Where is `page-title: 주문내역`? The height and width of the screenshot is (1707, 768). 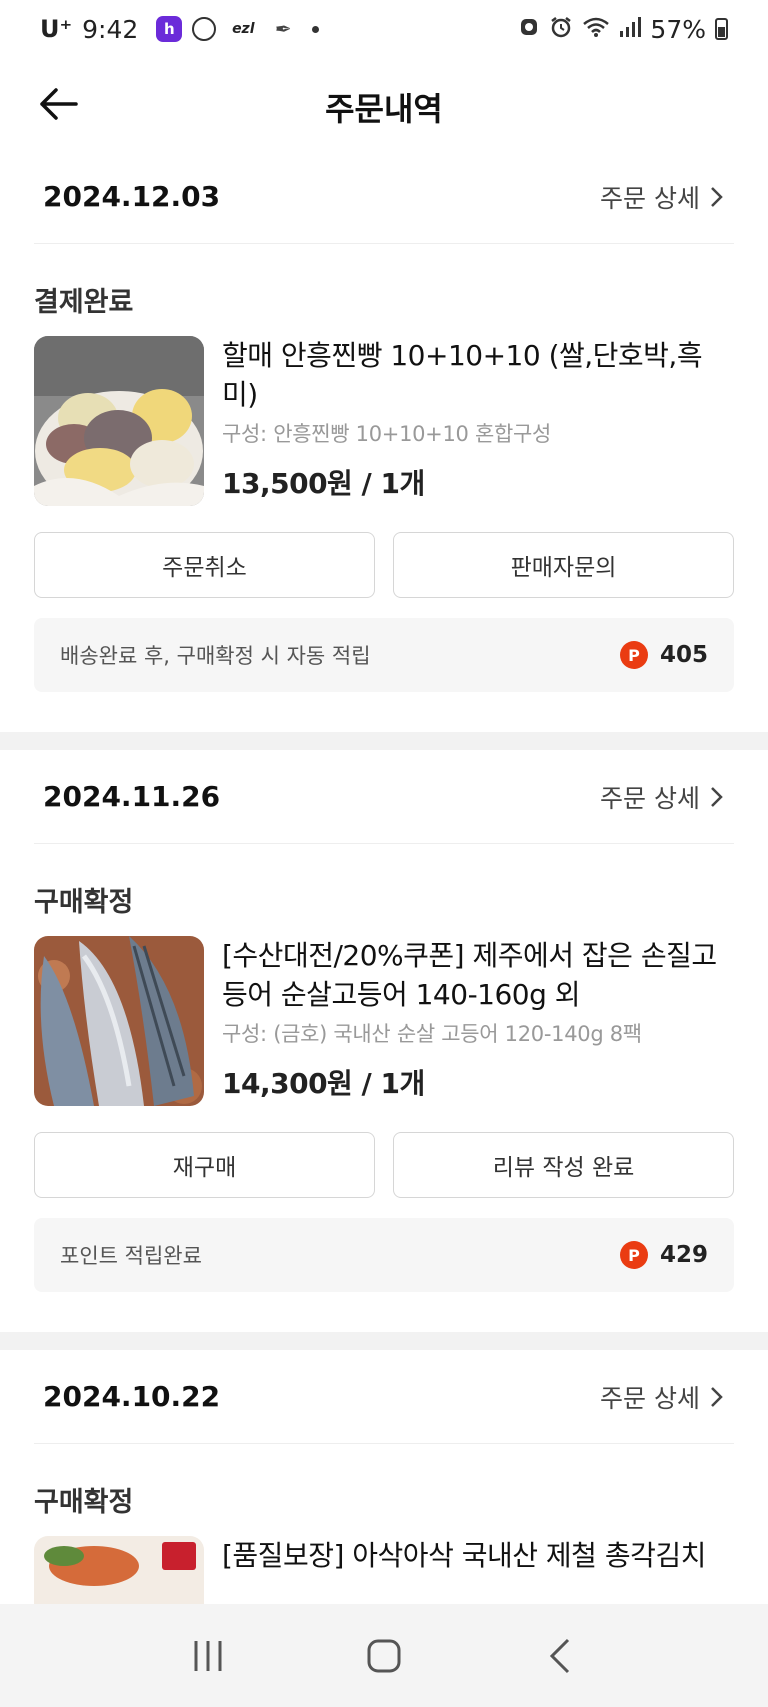
page-title: 주문내역 is located at coordinates (384, 109).